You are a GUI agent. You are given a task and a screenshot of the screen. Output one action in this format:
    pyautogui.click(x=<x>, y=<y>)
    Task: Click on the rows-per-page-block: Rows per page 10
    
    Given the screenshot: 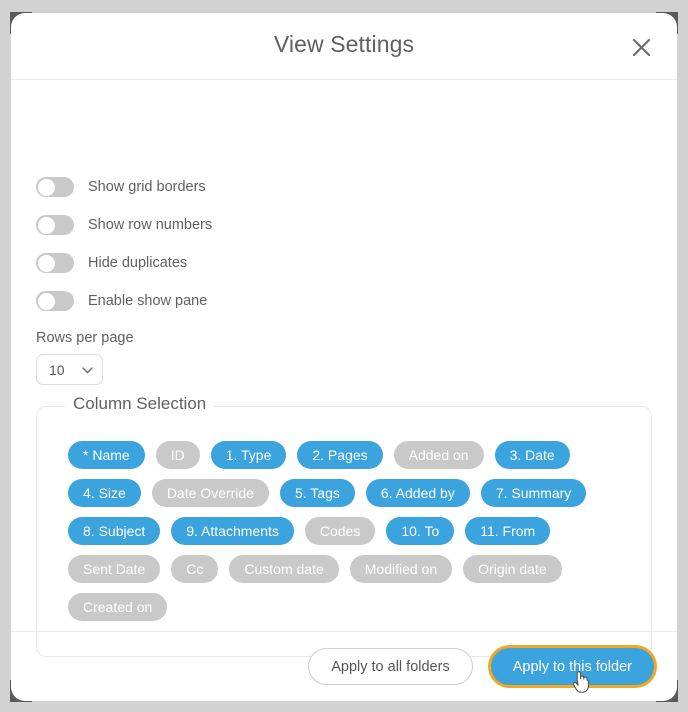 What is the action you would take?
    pyautogui.click(x=85, y=357)
    